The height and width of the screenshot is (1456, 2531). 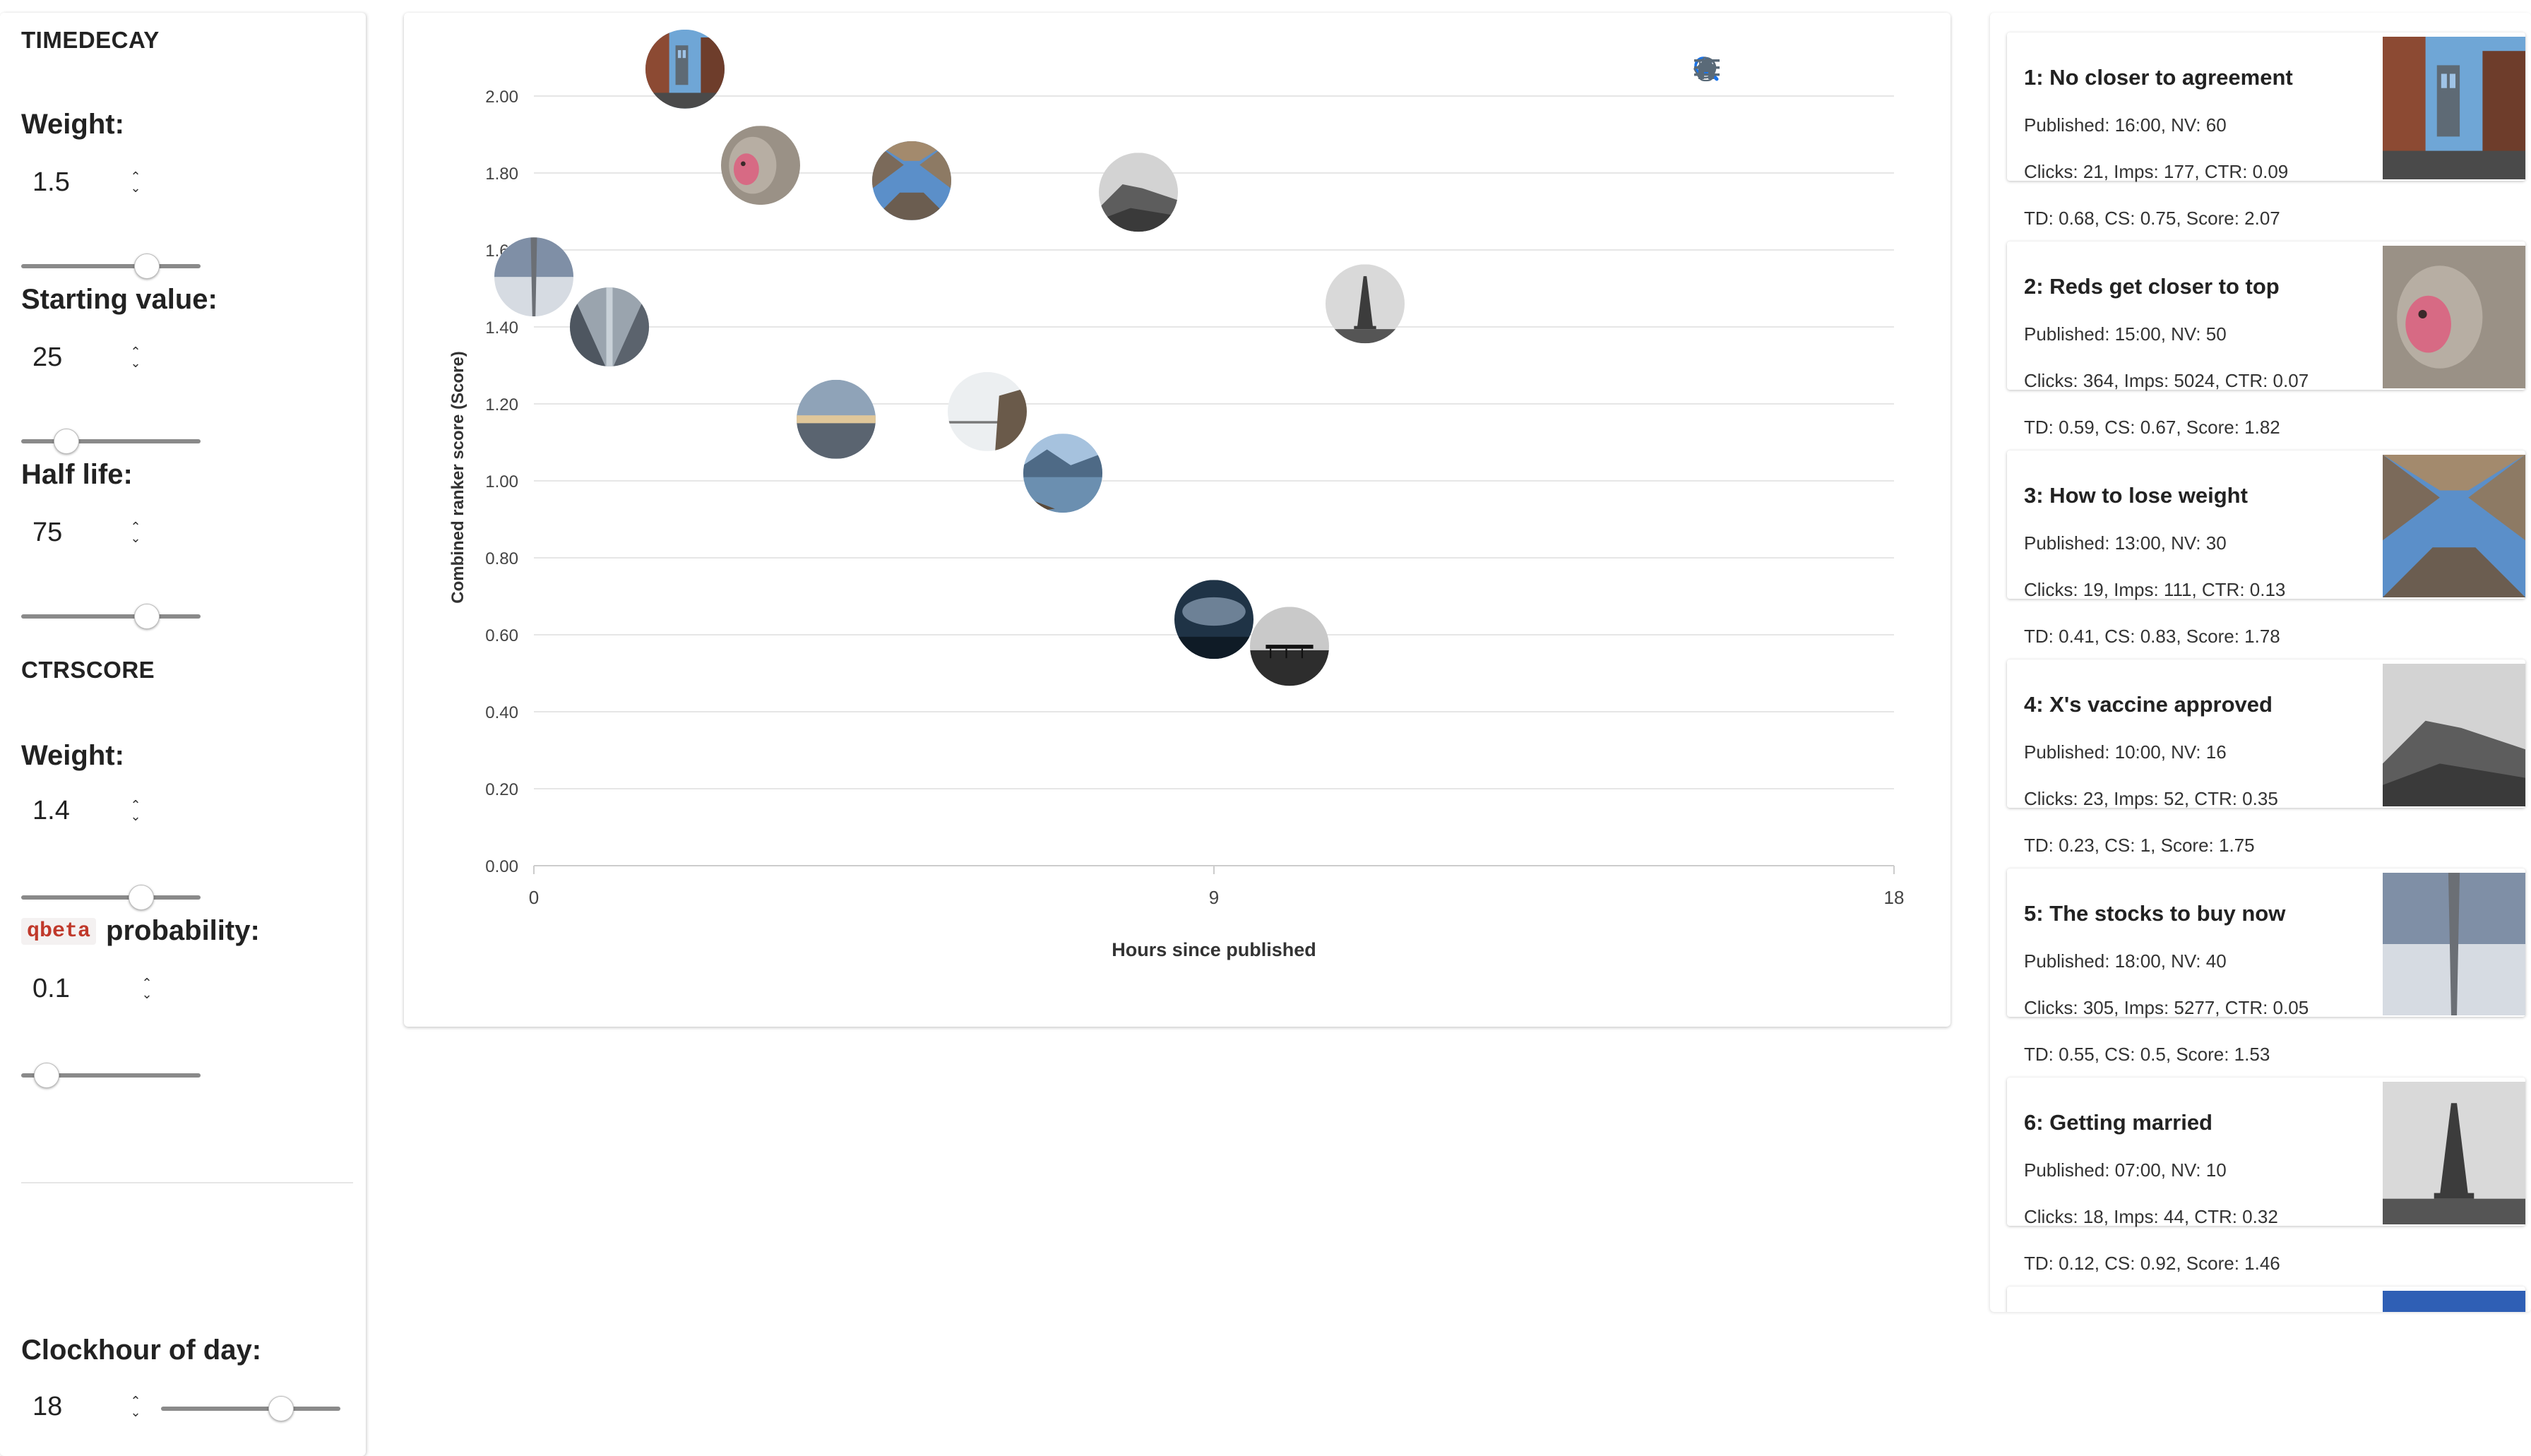 I want to click on reset-home-icon, so click(x=1781, y=69).